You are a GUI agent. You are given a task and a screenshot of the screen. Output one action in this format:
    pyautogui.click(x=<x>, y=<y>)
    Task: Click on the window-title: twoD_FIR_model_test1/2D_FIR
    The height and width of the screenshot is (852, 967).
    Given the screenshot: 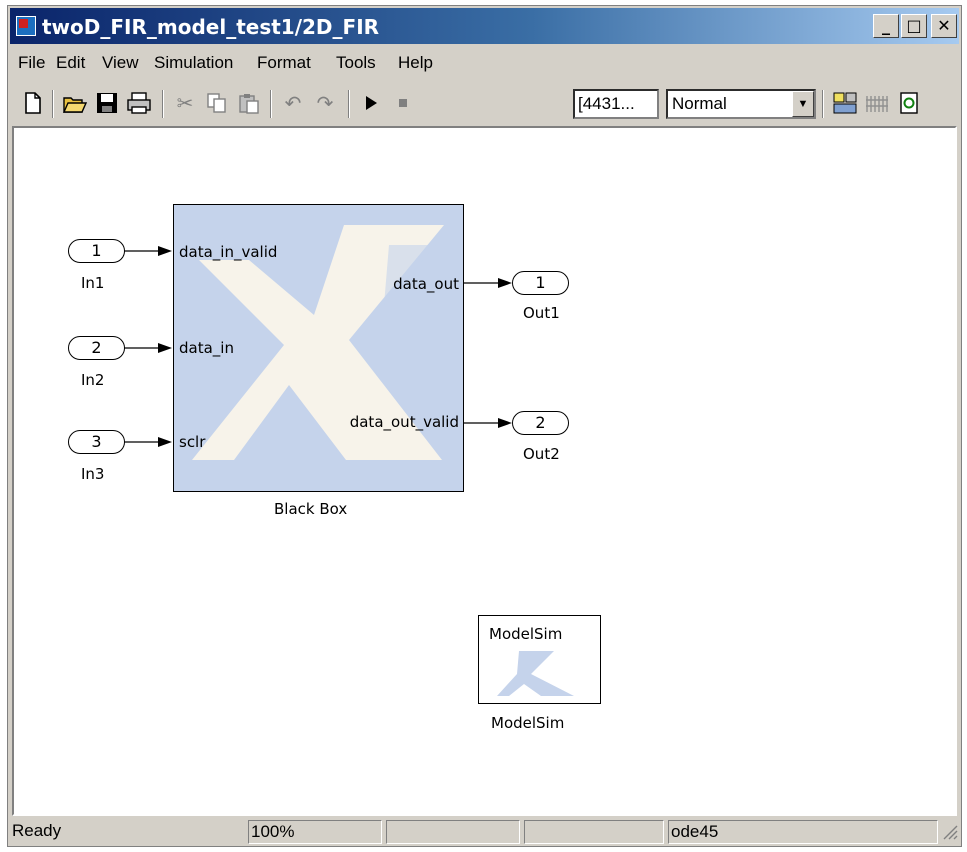 What is the action you would take?
    pyautogui.click(x=211, y=27)
    